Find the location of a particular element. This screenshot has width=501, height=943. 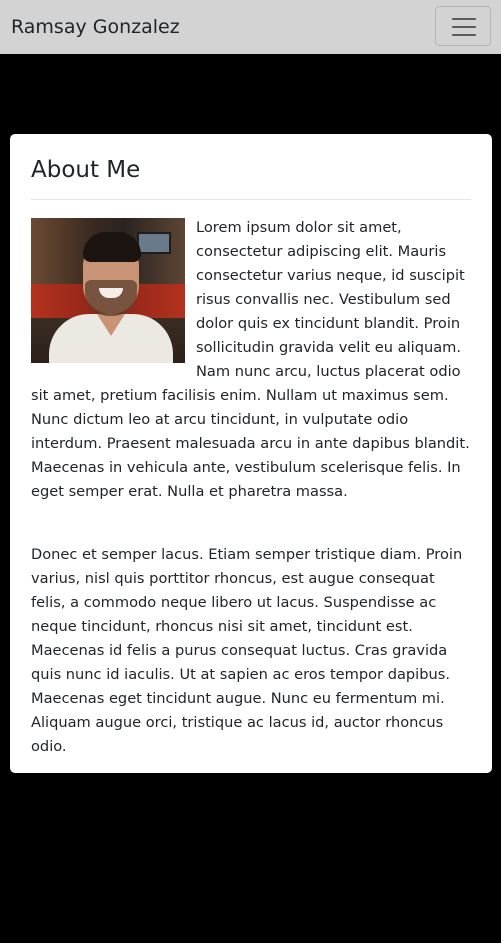

brand-link: Ramsay Gonzalez is located at coordinates (95, 27).